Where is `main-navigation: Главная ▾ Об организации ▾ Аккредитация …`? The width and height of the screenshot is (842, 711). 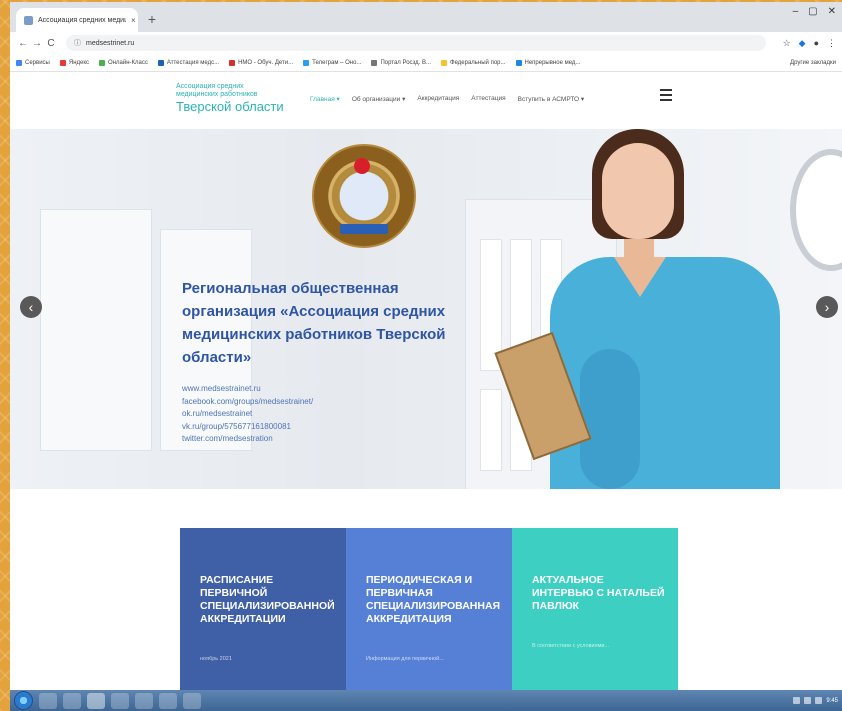
main-navigation: Главная ▾ Об организации ▾ Аккредитация … is located at coordinates (447, 99).